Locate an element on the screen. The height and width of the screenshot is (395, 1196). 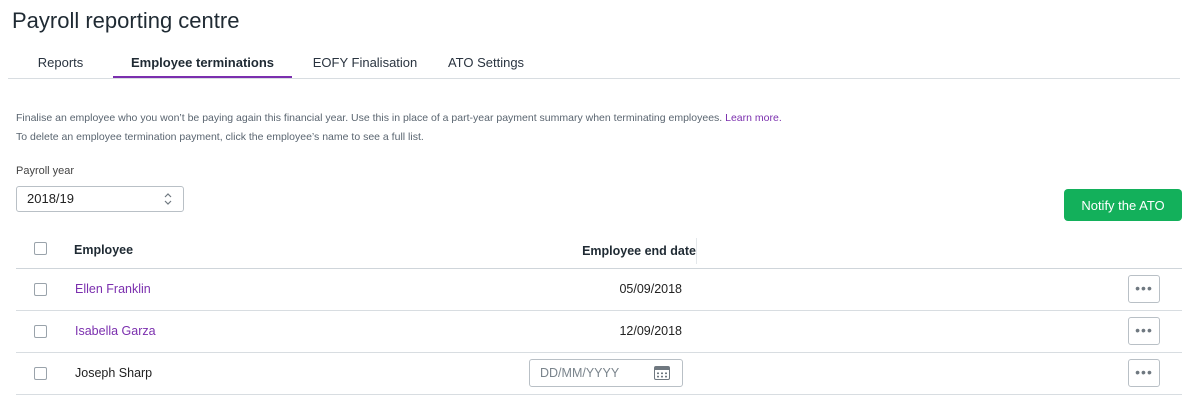
employee-name: Joseph Sharp is located at coordinates (114, 373).